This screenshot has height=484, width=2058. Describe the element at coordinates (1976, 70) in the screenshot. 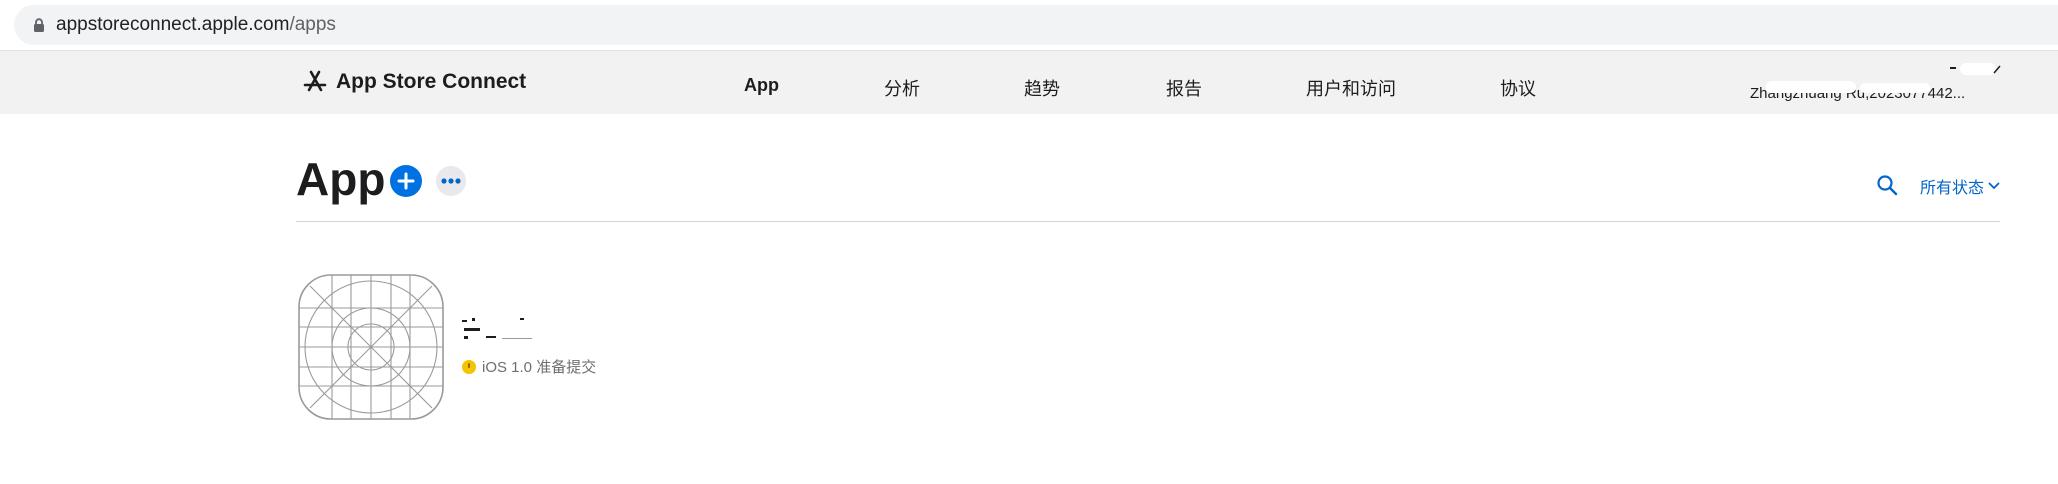

I see `account-menu-redacted` at that location.